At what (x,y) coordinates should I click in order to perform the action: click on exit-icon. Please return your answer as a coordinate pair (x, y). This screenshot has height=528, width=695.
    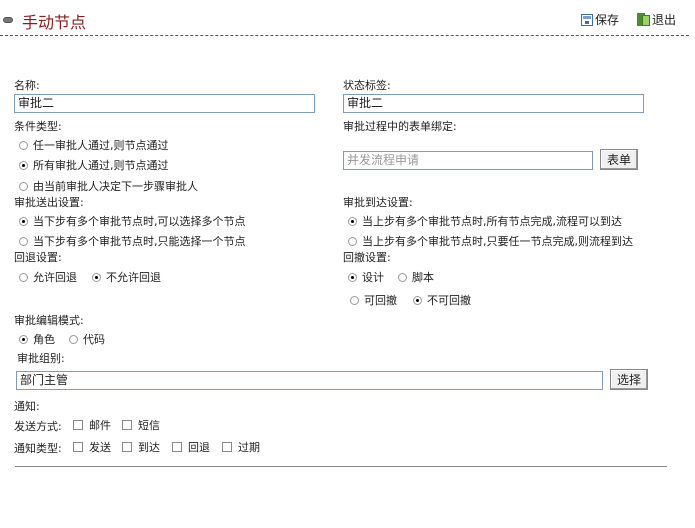
    Looking at the image, I should click on (643, 19).